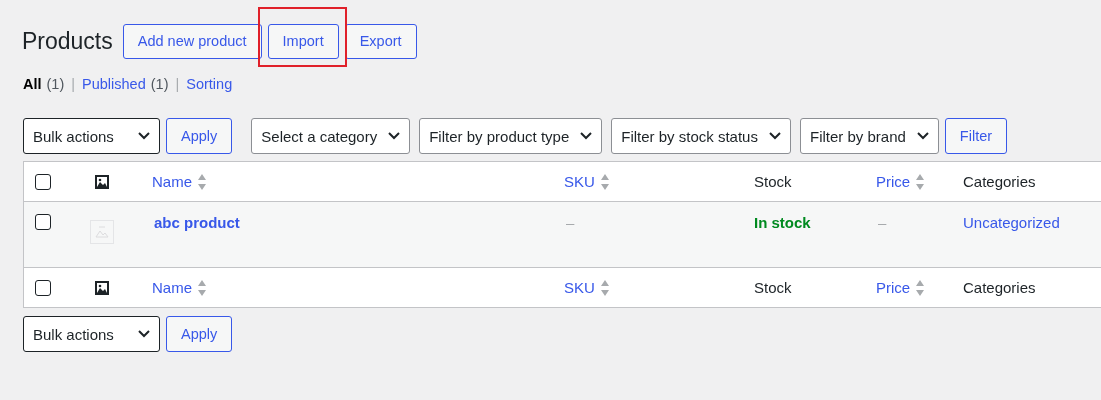  What do you see at coordinates (782, 222) in the screenshot?
I see `stock-status: In stock` at bounding box center [782, 222].